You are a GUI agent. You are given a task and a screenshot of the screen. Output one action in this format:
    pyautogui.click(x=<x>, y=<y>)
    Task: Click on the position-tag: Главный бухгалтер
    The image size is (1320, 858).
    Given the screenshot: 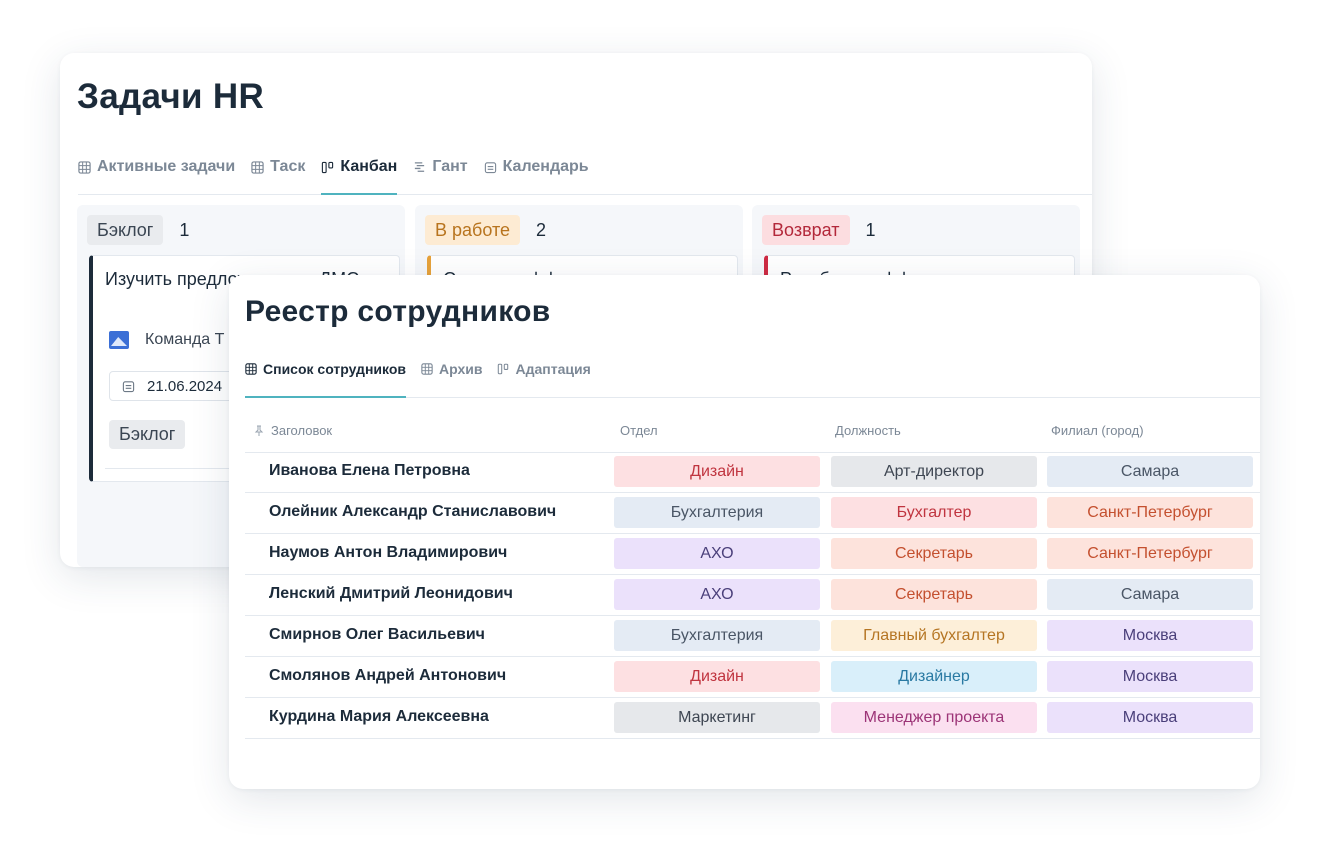 What is the action you would take?
    pyautogui.click(x=934, y=635)
    